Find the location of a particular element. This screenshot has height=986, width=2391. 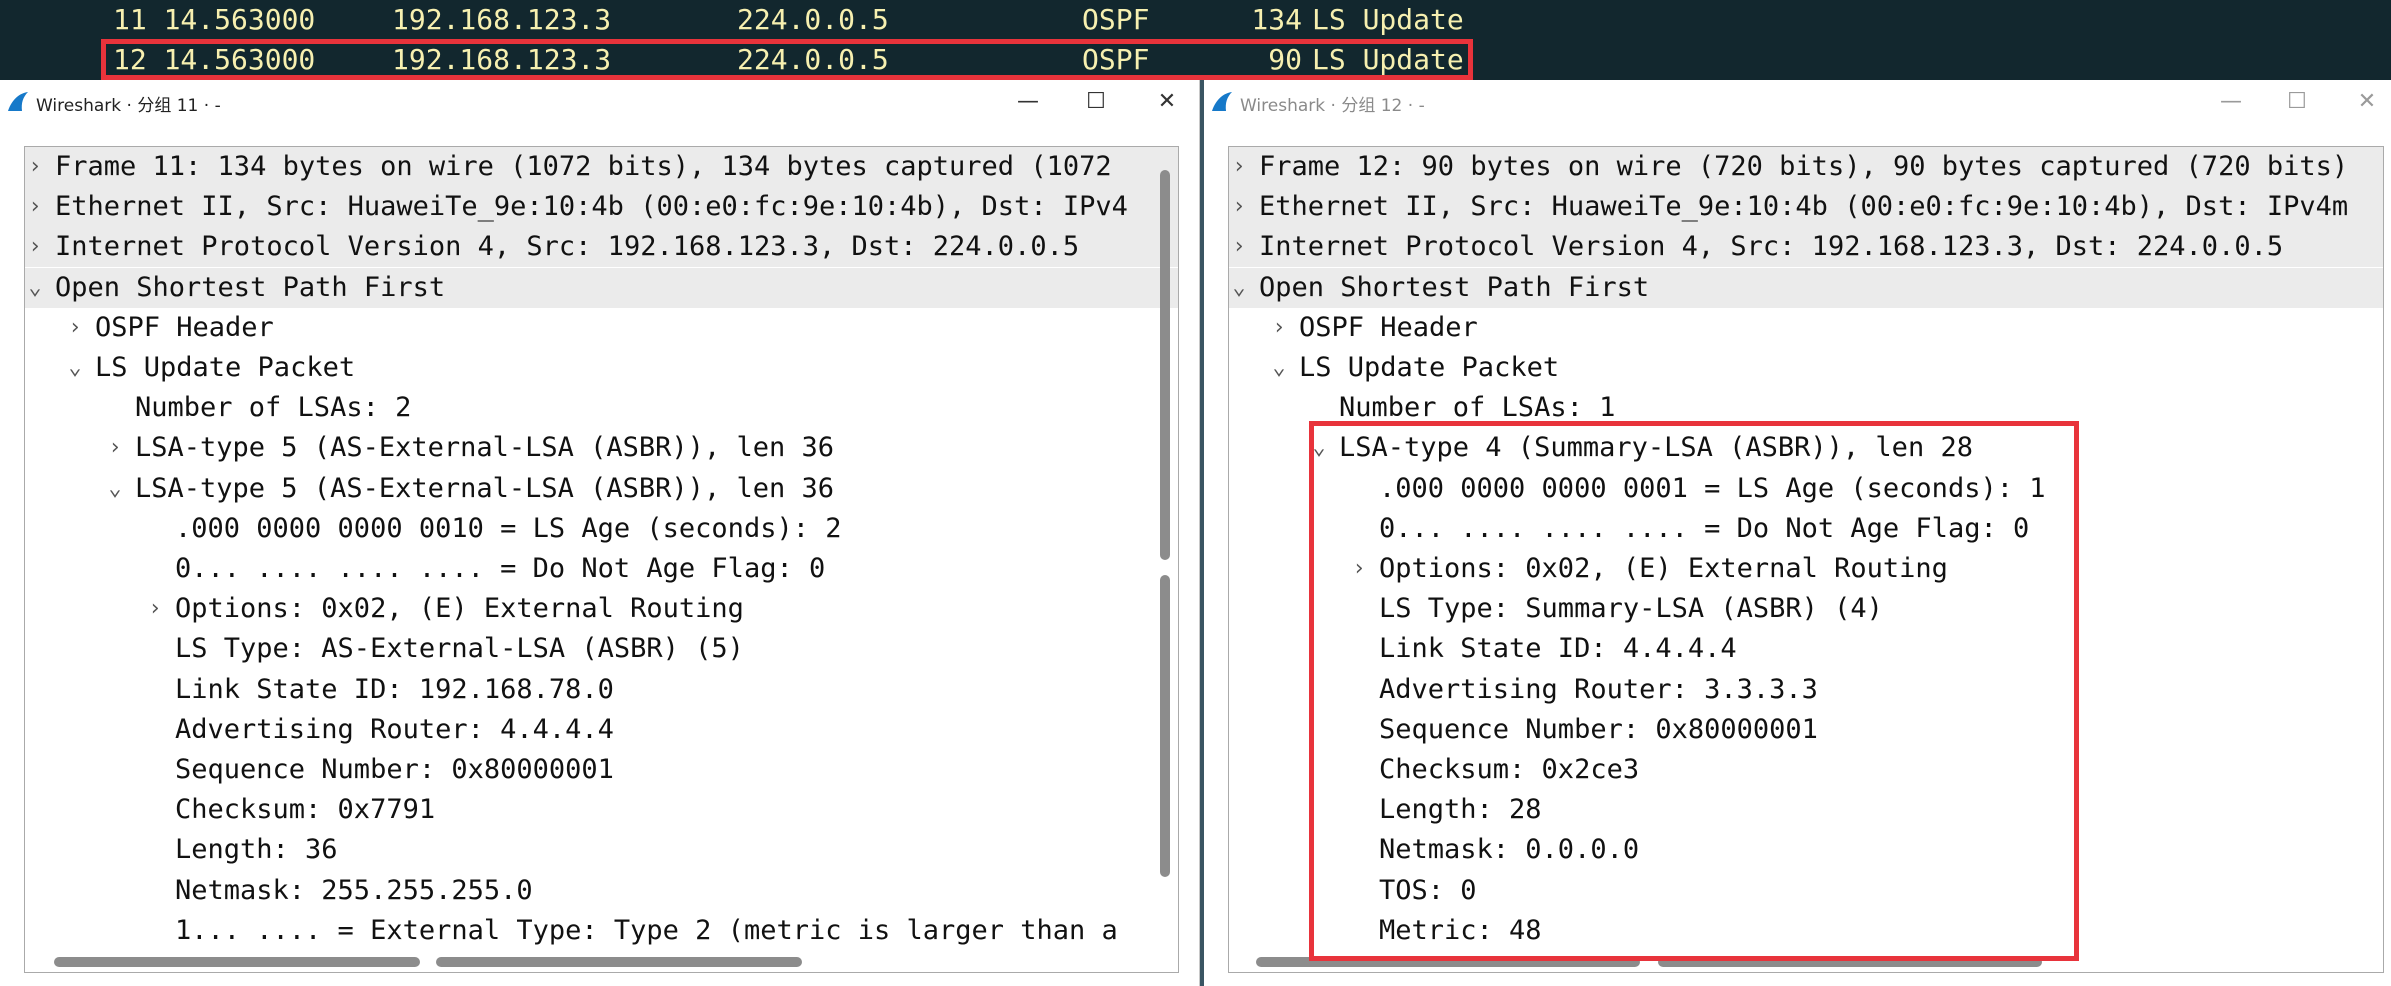

window-title: Wireshark · 分组 12 · - is located at coordinates (1332, 106).